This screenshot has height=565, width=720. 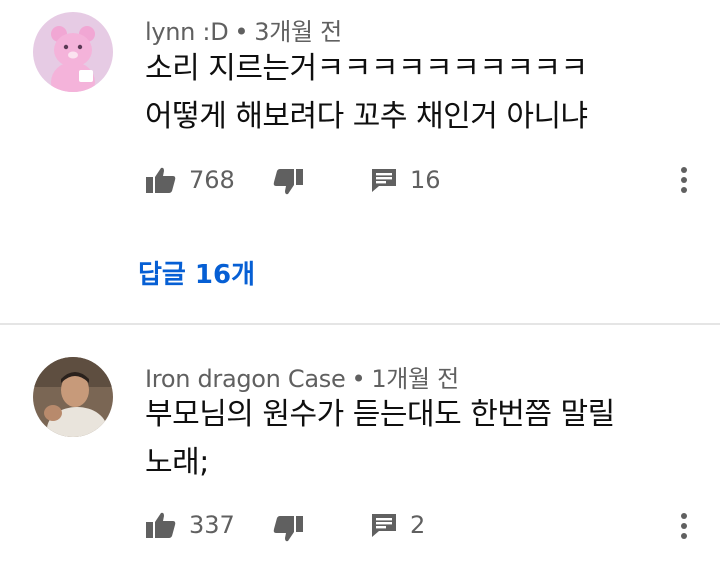 What do you see at coordinates (177, 462) in the screenshot?
I see `comment-text-line: 노래;` at bounding box center [177, 462].